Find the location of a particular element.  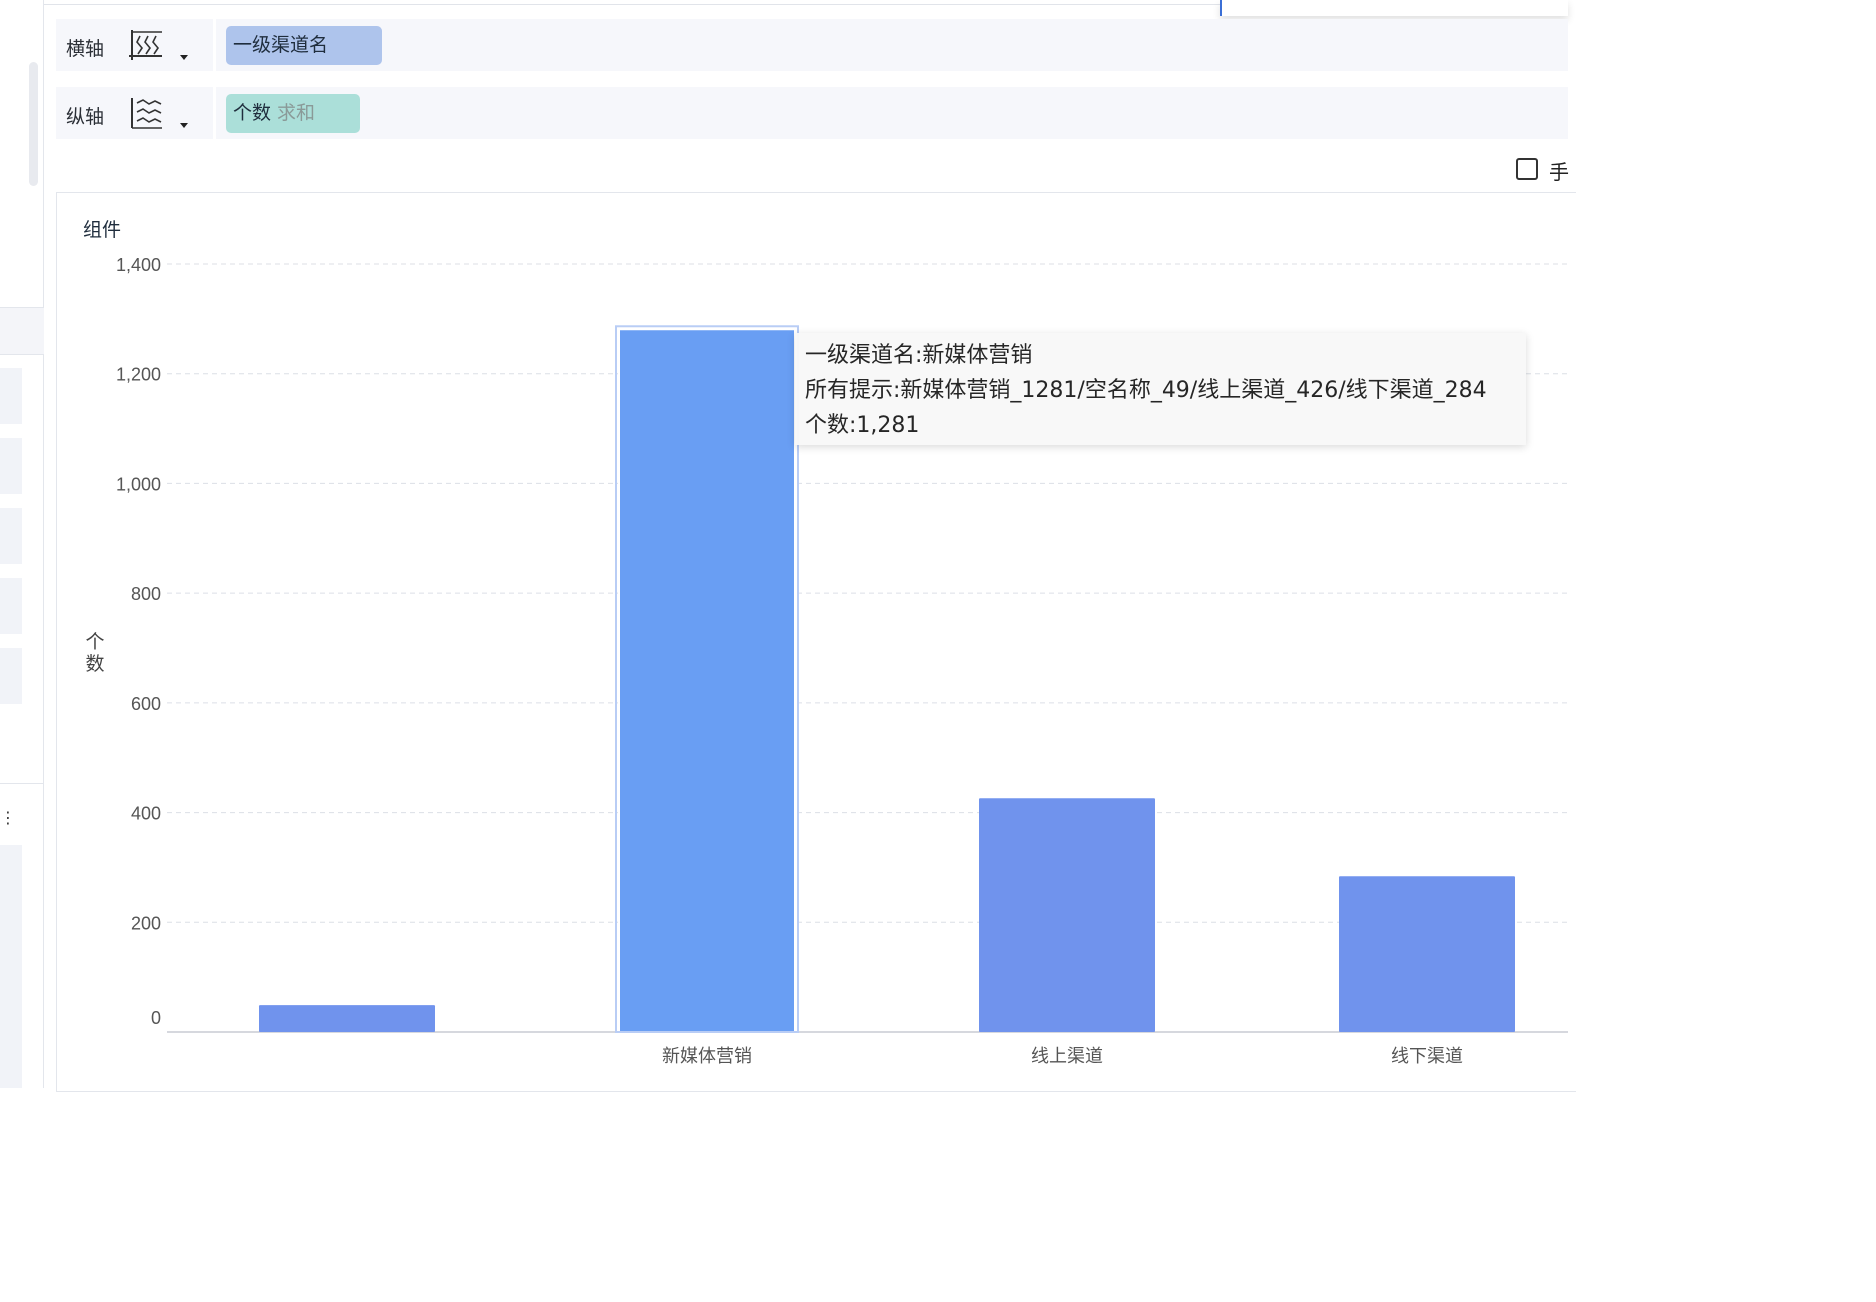

y-tick-label: 800 is located at coordinates (146, 594).